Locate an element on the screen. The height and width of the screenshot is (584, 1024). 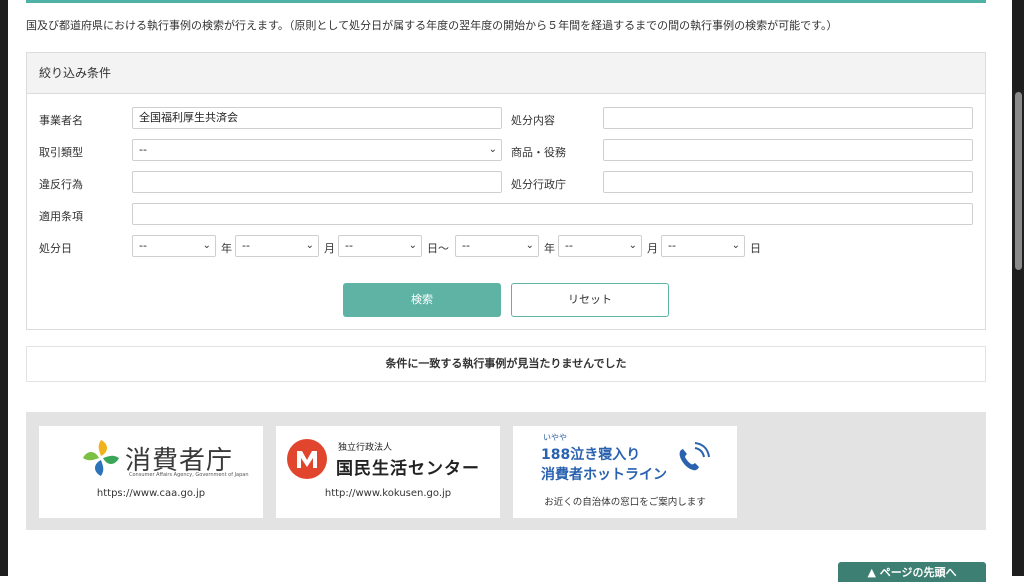
hotline-line1: 188泣き寝入り is located at coordinates (591, 455).